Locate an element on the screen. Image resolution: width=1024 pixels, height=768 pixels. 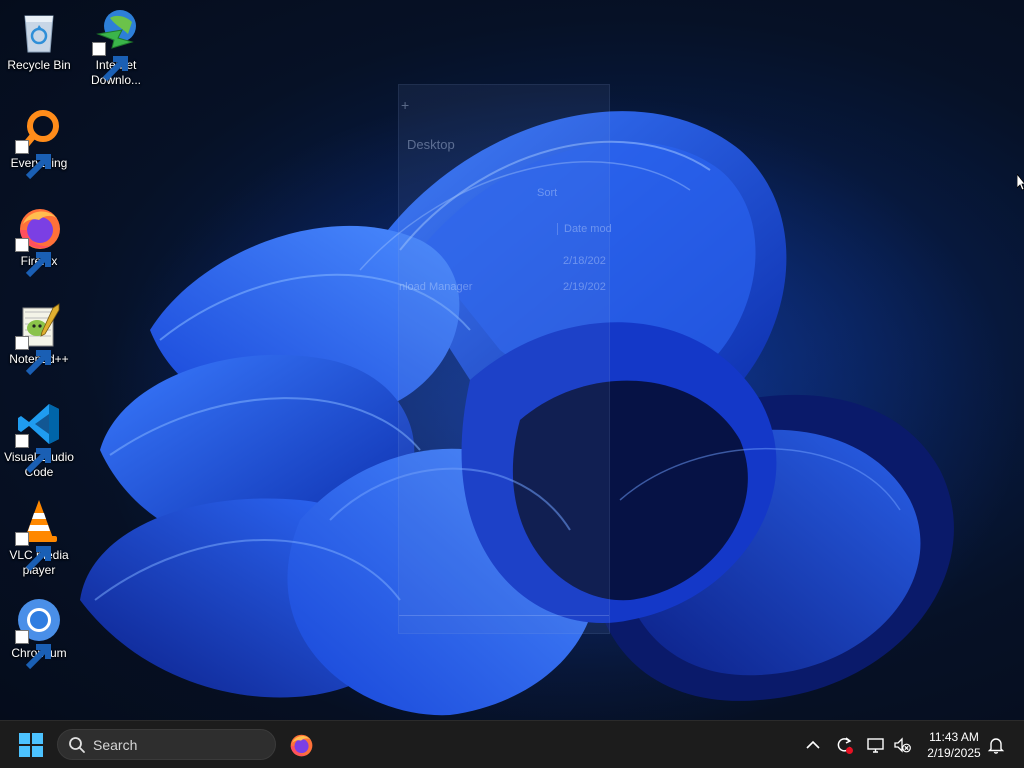
ghost-divider is located at coordinates (504, 615).